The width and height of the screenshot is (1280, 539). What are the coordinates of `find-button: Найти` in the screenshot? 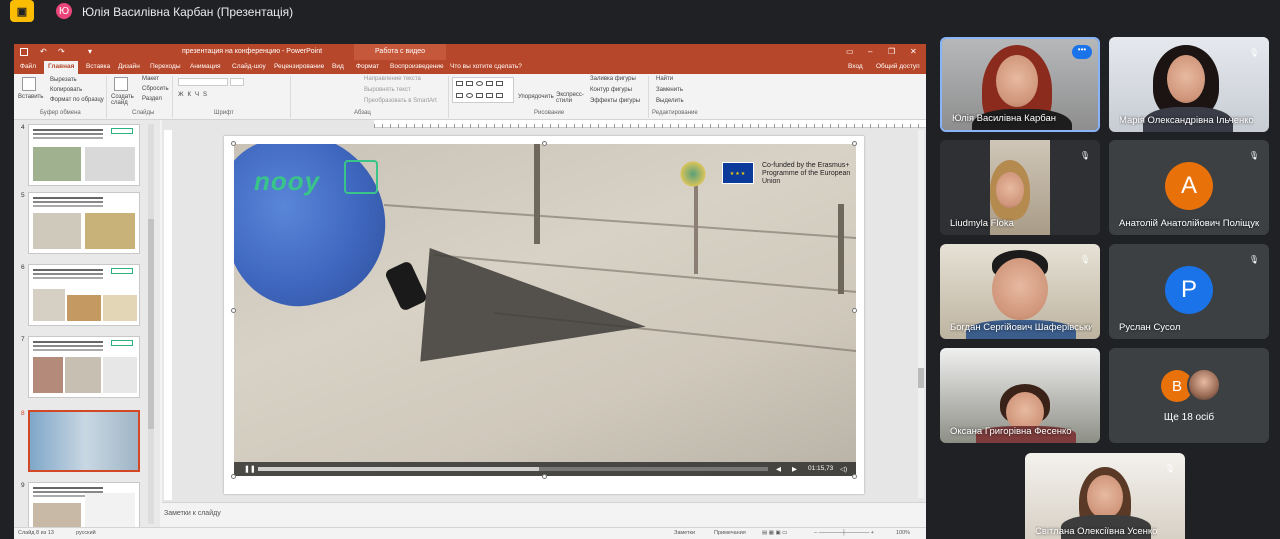 It's located at (664, 79).